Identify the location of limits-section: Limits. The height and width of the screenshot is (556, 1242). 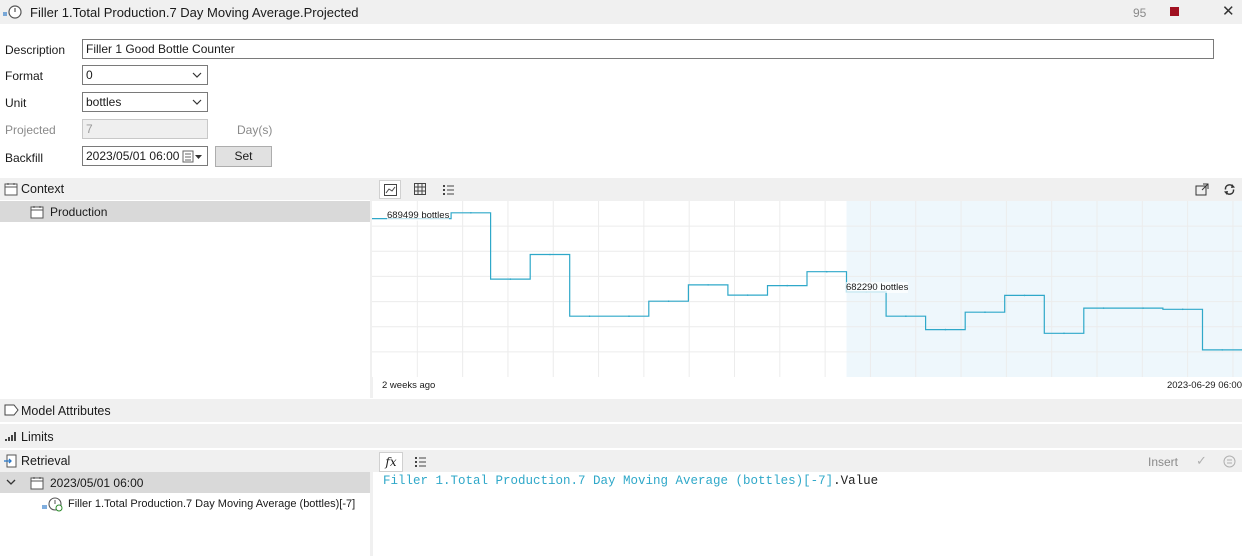
(621, 436).